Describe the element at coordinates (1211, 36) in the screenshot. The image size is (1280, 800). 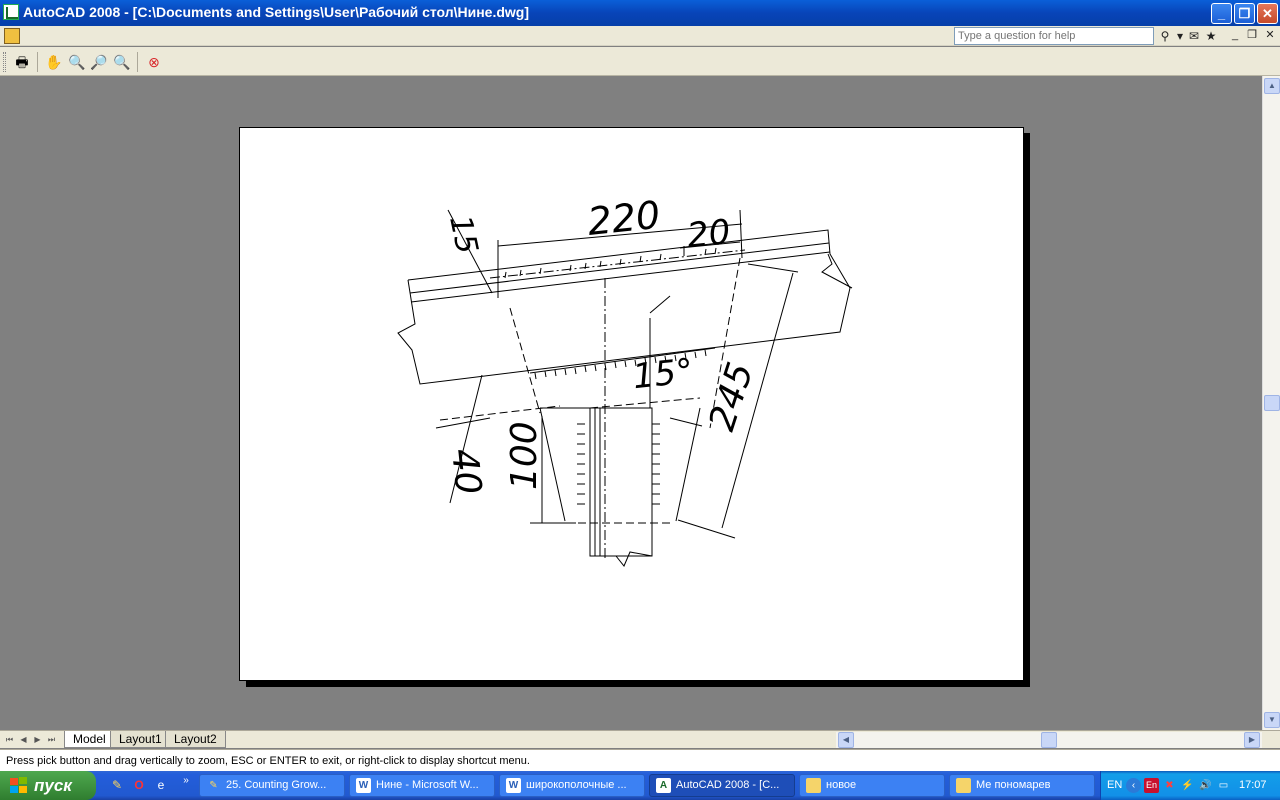
I see `favorites-star-icon: ★` at that location.